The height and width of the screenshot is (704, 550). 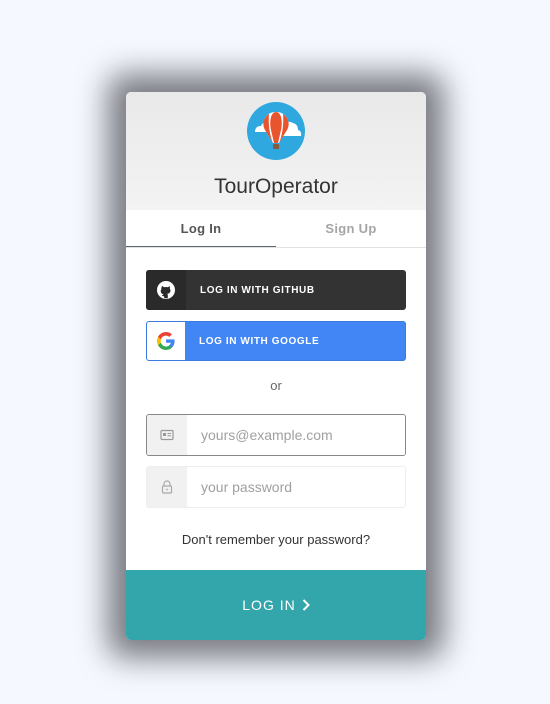 I want to click on auth-tabs: Log In Sign Up, so click(x=276, y=229).